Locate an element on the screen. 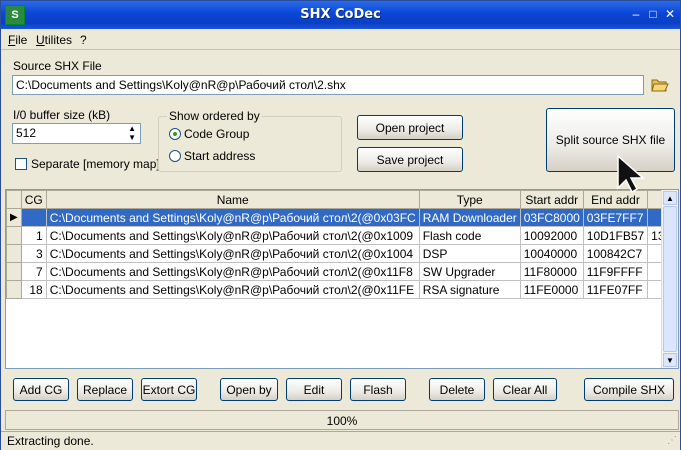 This screenshot has height=450, width=681. cell-cg is located at coordinates (33, 217).